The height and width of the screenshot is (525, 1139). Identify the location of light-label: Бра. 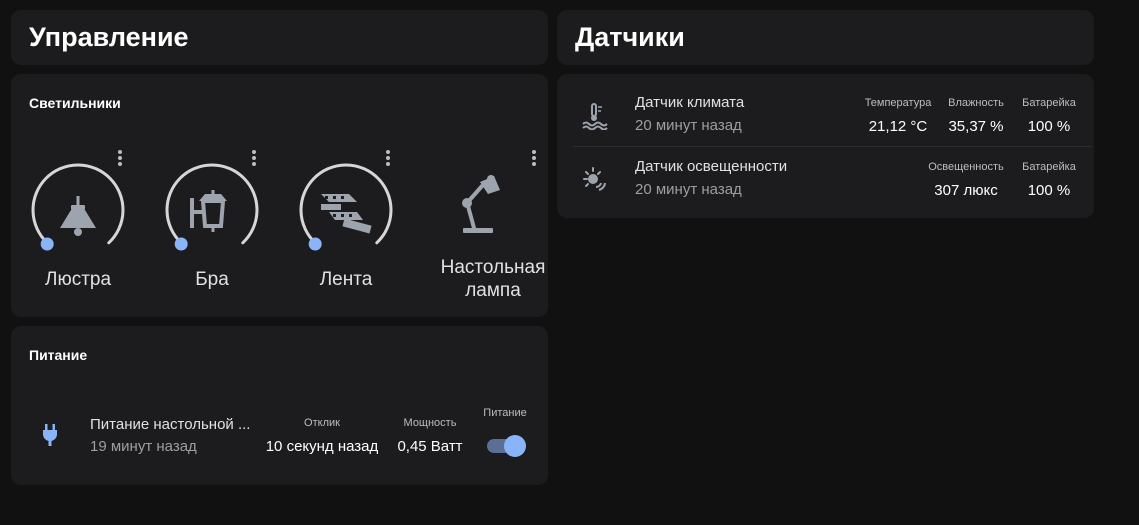
(212, 279).